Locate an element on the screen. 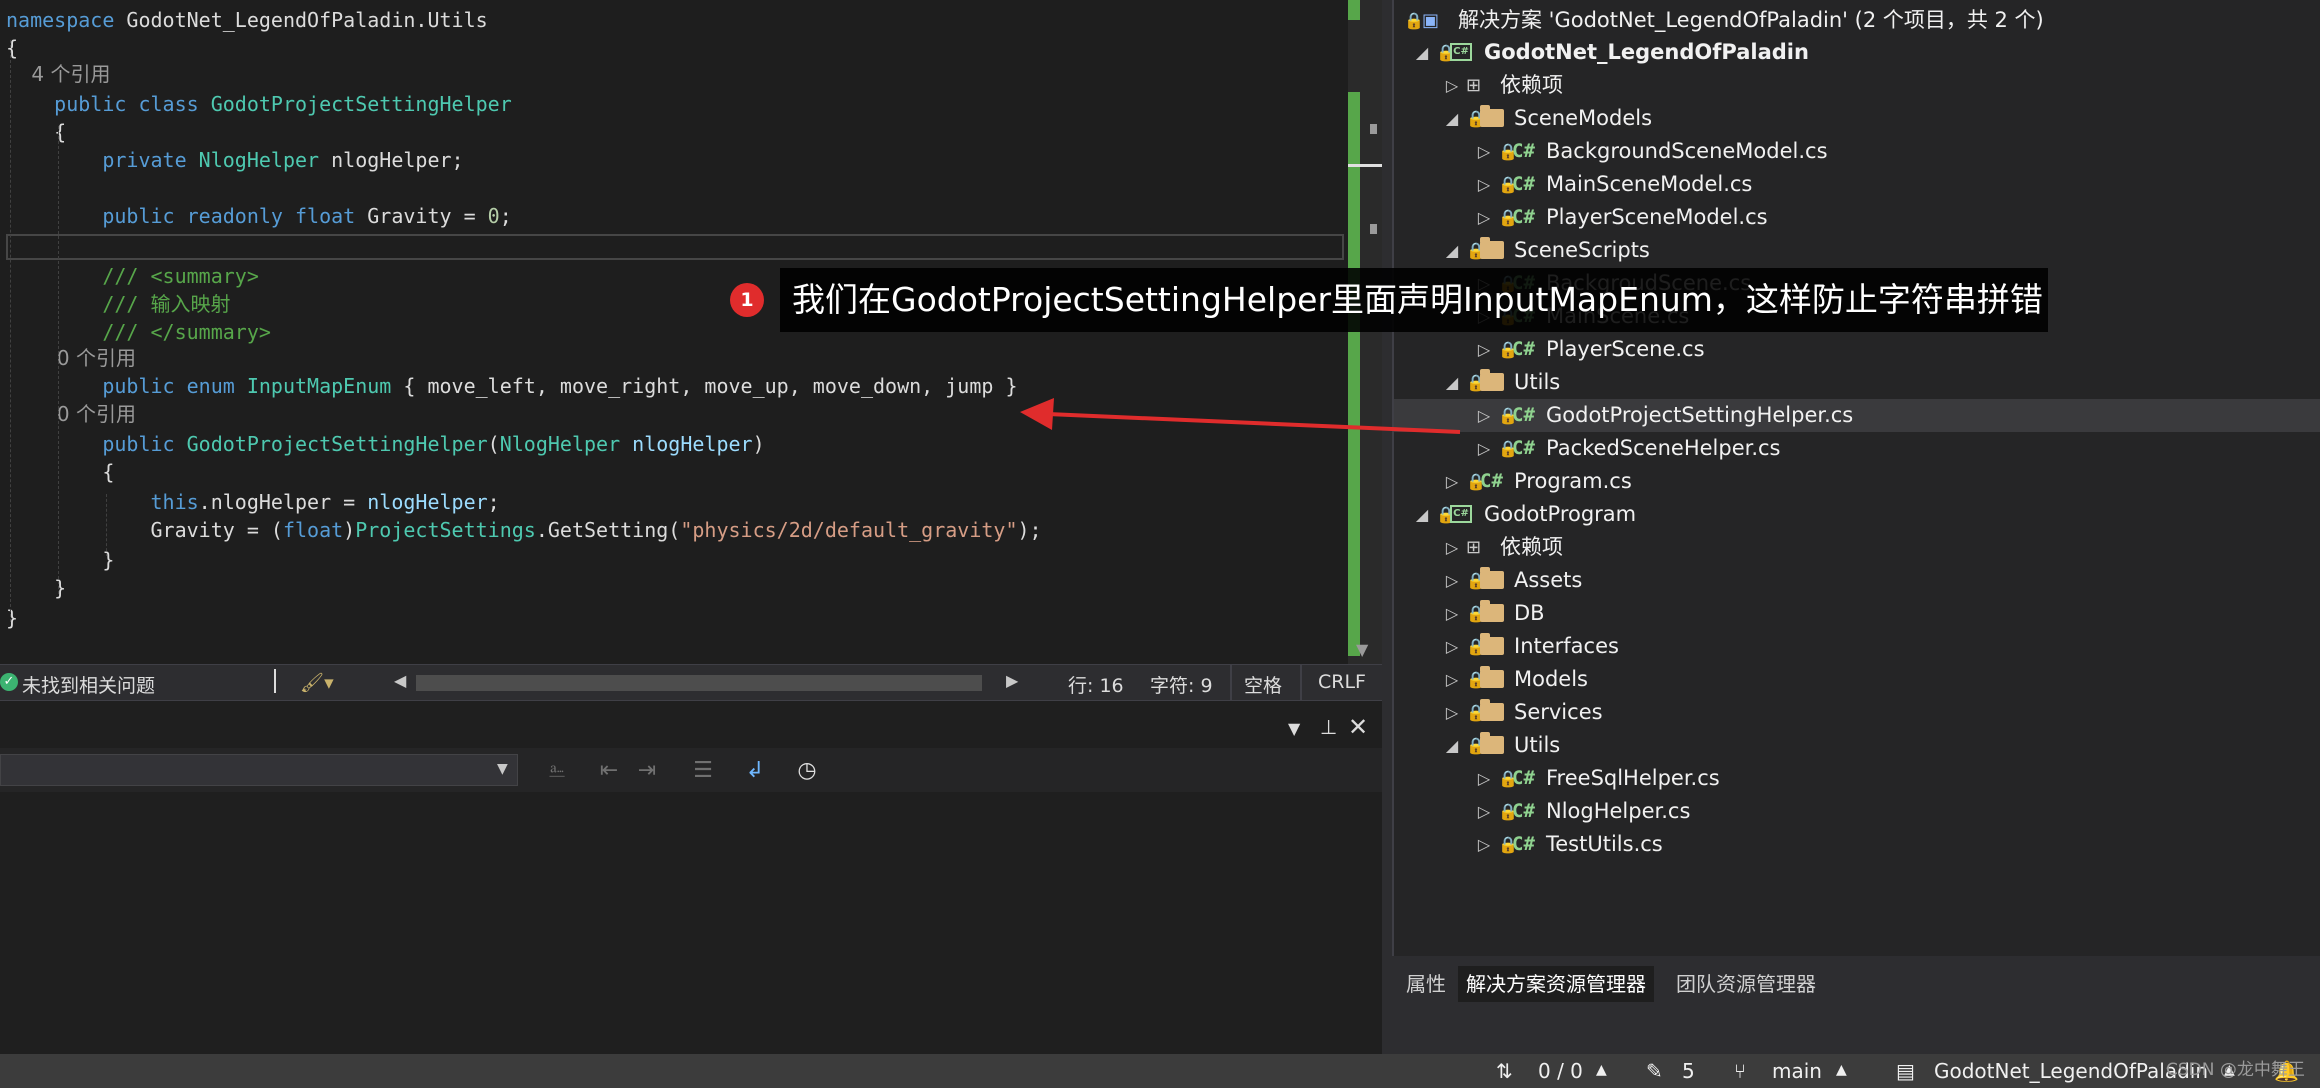  branch-name: main is located at coordinates (1797, 1071).